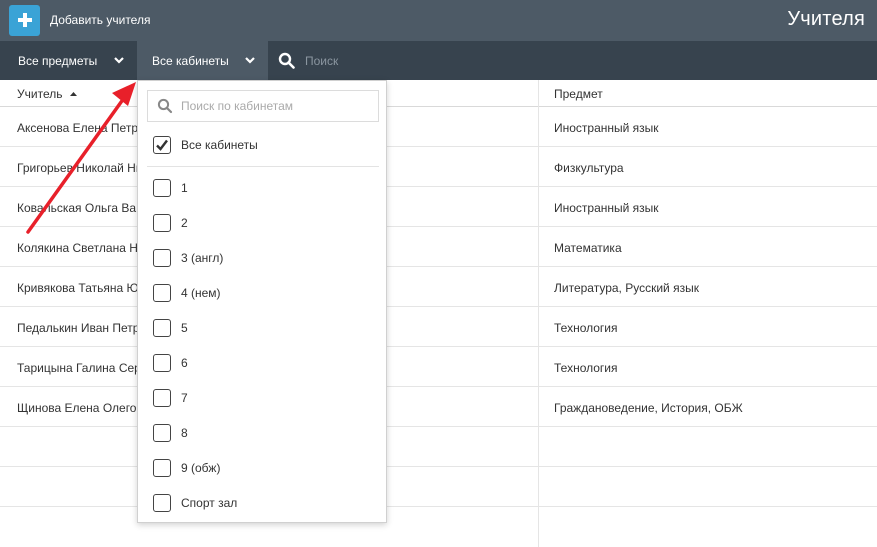 Image resolution: width=877 pixels, height=547 pixels. I want to click on add-teacher-button: Добавить учителя, so click(79, 20).